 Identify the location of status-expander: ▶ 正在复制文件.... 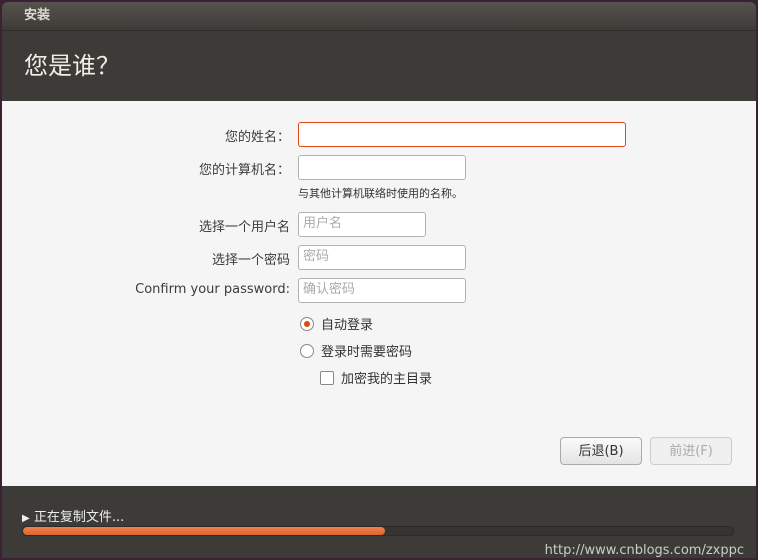
(73, 515).